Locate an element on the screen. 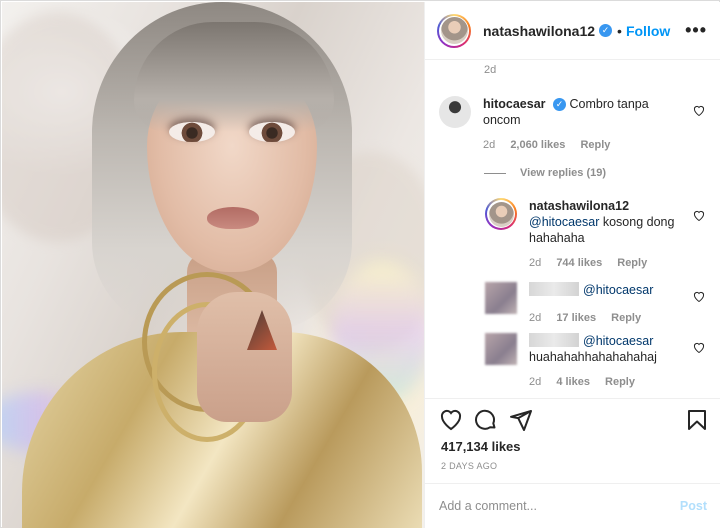 This screenshot has height=528, width=720. follow-button: Follow is located at coordinates (648, 31).